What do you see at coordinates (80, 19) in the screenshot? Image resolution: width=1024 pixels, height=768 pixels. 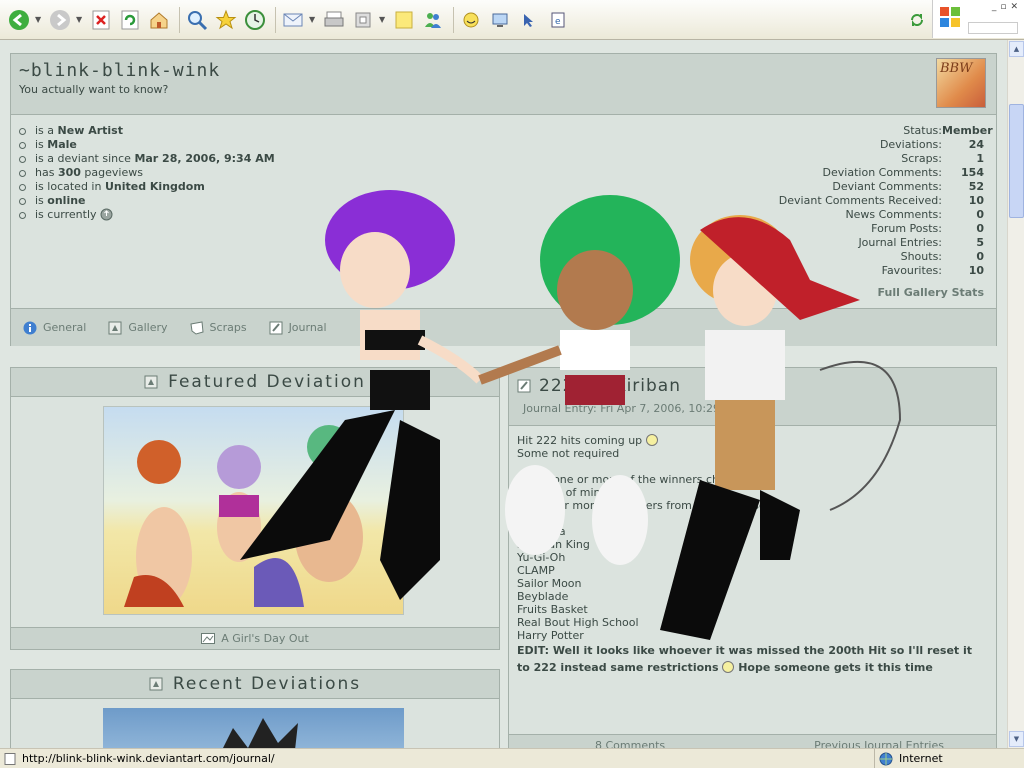 I see `forward-dropdown-icon: ▼` at bounding box center [80, 19].